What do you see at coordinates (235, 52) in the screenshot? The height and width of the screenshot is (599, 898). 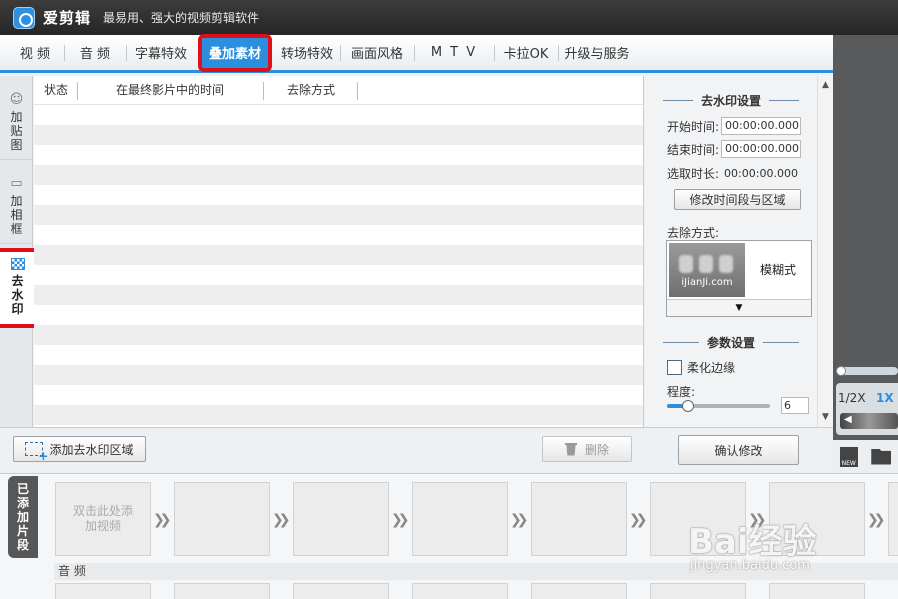 I see `tab-overlay-material: 叠加素材` at bounding box center [235, 52].